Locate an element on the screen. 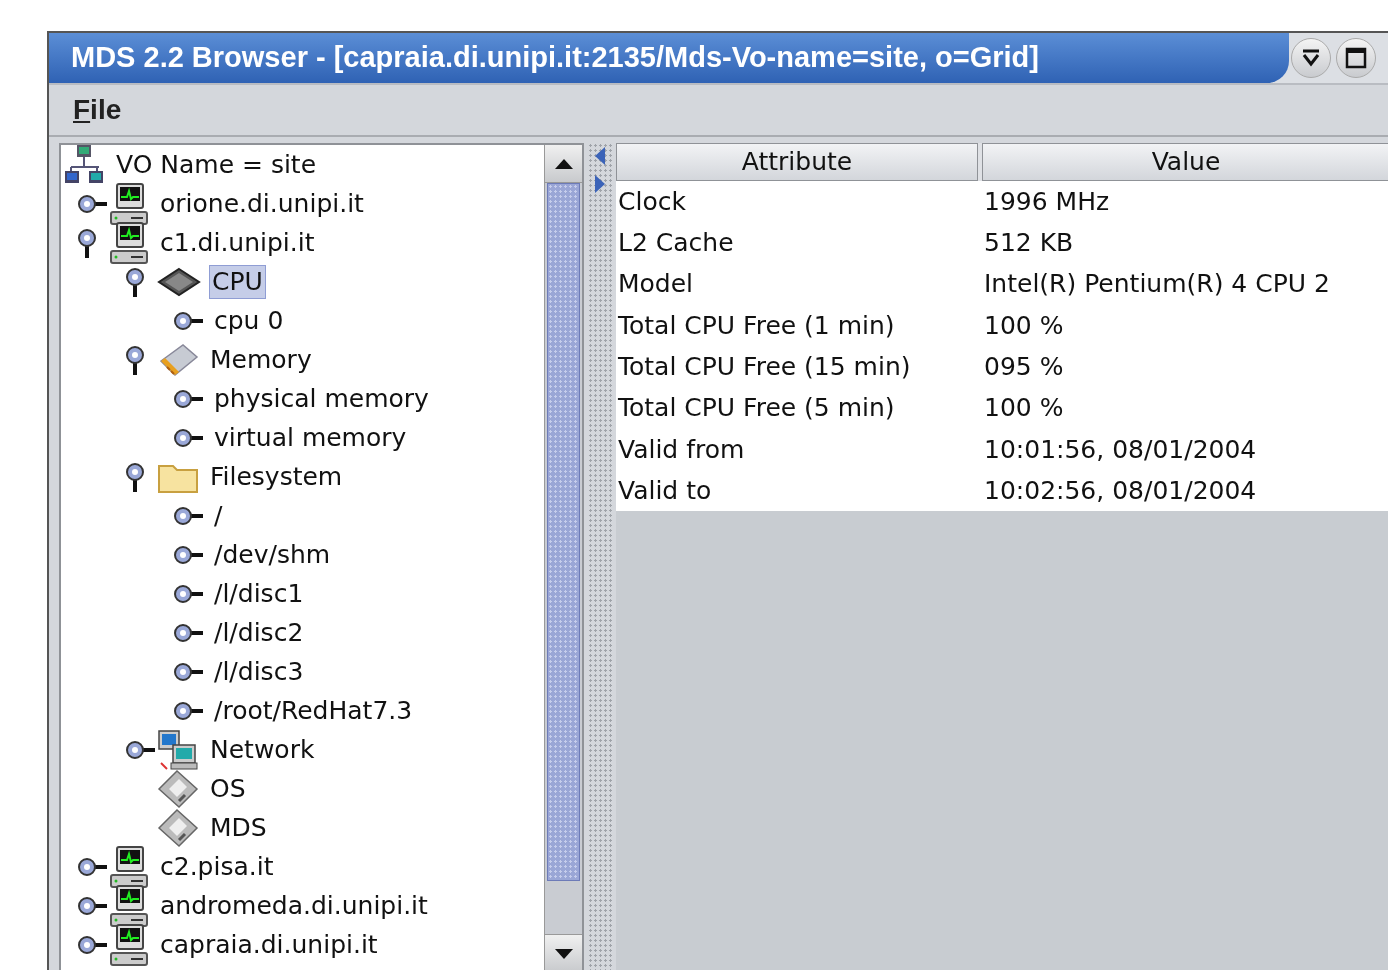 Image resolution: width=1388 pixels, height=970 pixels. maximize-icon is located at coordinates (1356, 58).